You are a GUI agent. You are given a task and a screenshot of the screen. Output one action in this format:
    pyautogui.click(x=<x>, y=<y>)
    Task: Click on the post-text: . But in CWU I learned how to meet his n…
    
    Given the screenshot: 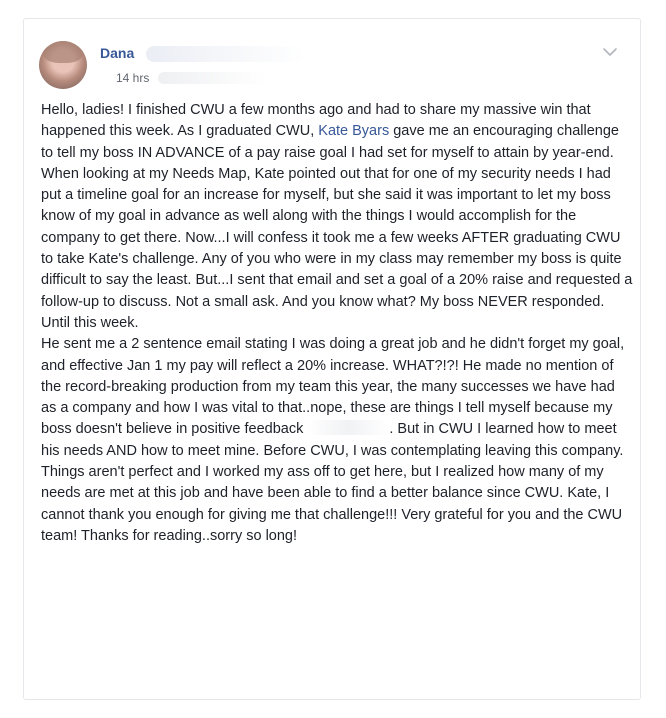 What is the action you would take?
    pyautogui.click(x=332, y=482)
    